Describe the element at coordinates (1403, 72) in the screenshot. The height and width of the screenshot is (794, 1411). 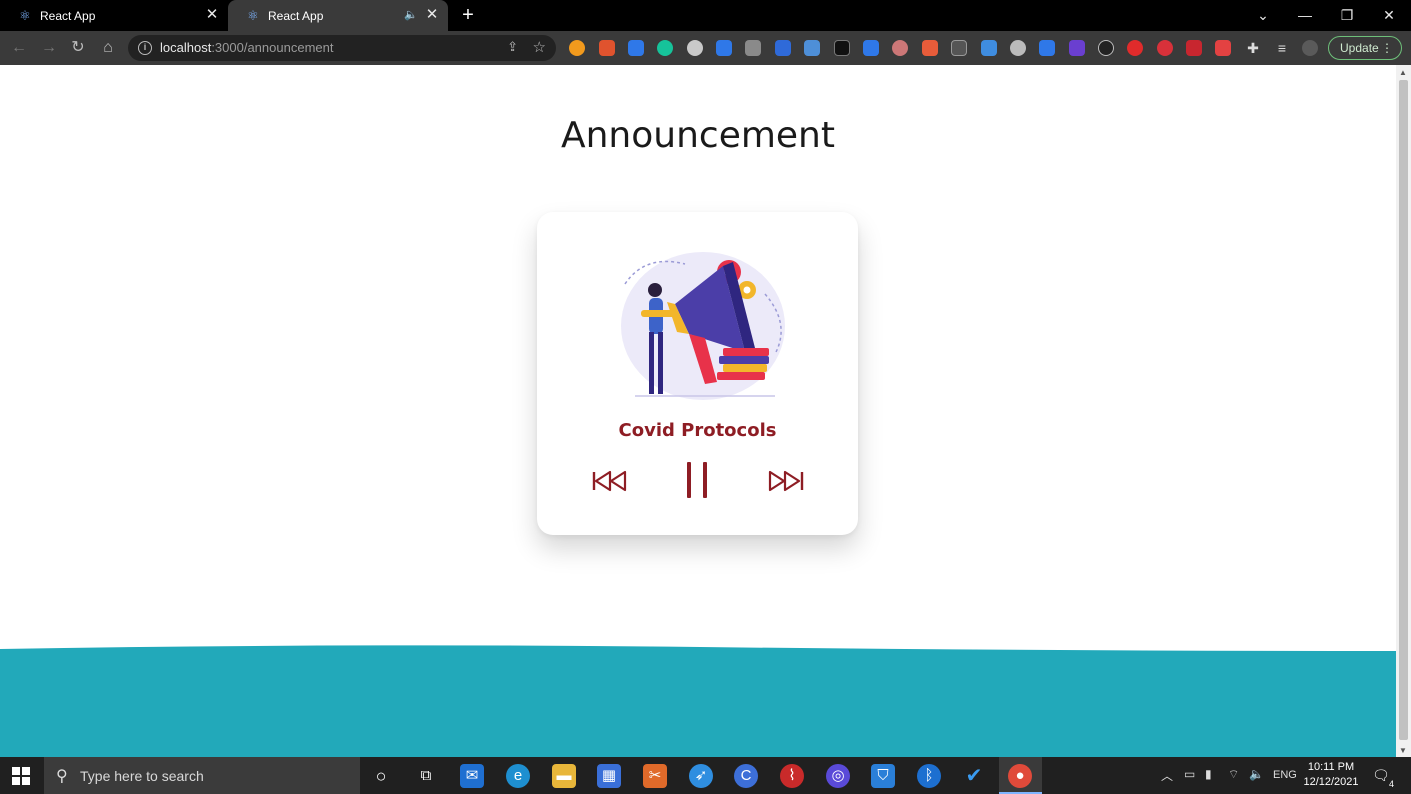
I see `scroll-up-arrow-icon: ▲` at that location.